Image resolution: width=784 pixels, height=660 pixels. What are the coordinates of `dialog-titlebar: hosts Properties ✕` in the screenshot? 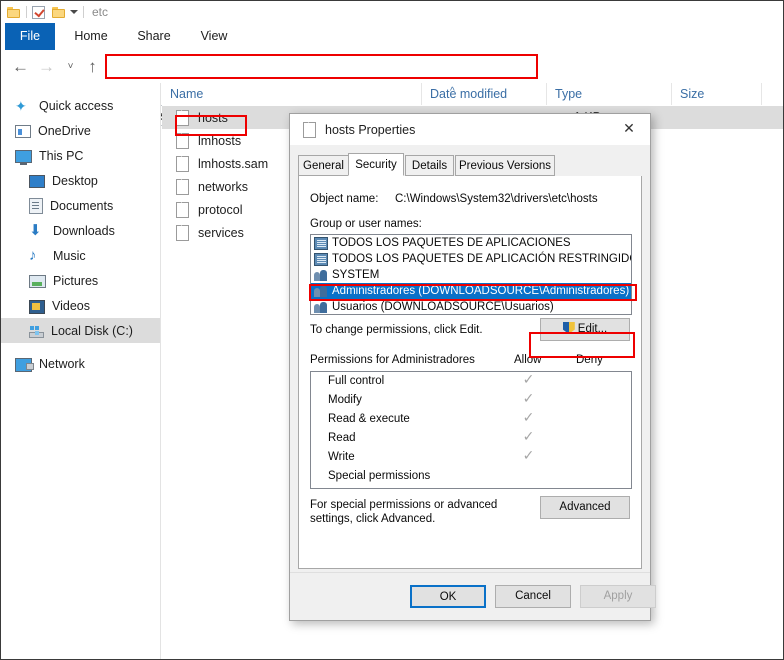 It's located at (470, 129).